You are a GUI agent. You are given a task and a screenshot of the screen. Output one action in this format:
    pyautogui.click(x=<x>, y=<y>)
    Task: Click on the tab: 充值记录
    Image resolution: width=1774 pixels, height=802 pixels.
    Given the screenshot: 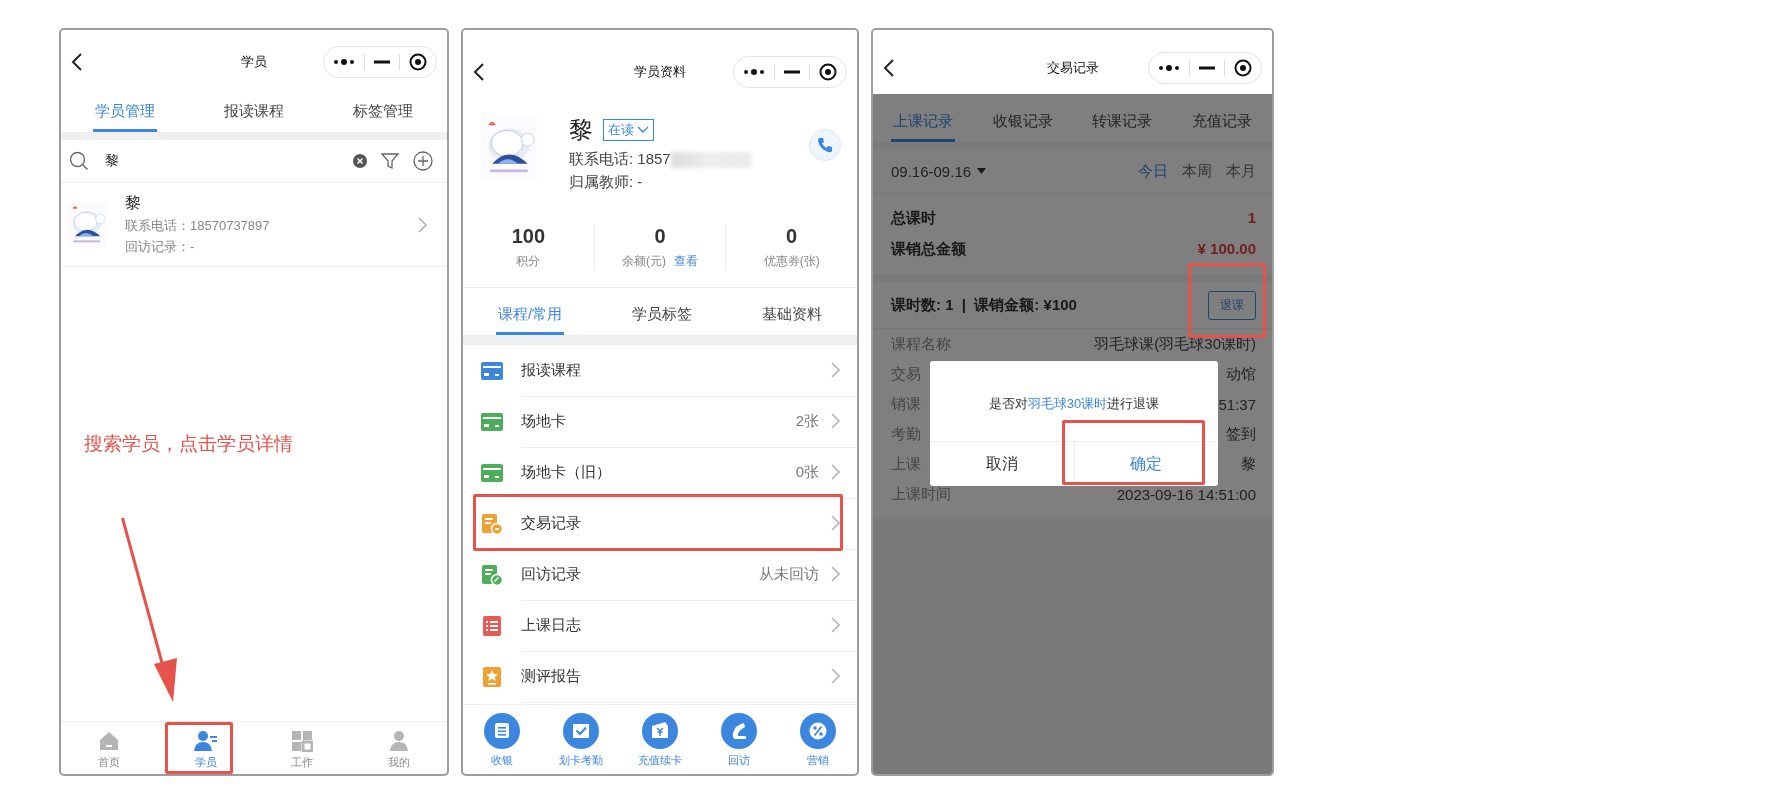 What is the action you would take?
    pyautogui.click(x=1222, y=127)
    